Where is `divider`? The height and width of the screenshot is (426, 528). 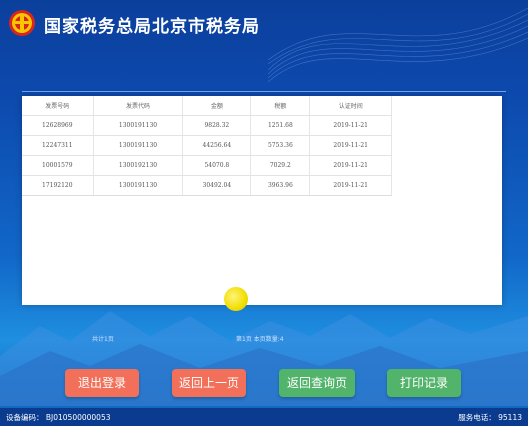
divider is located at coordinates (264, 91).